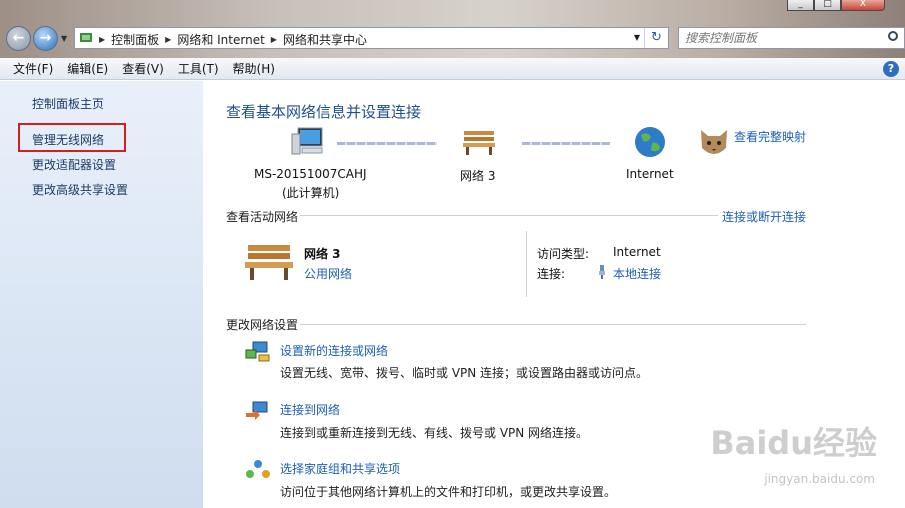 The image size is (905, 508). Describe the element at coordinates (257, 410) in the screenshot. I see `connect-network-icon` at that location.